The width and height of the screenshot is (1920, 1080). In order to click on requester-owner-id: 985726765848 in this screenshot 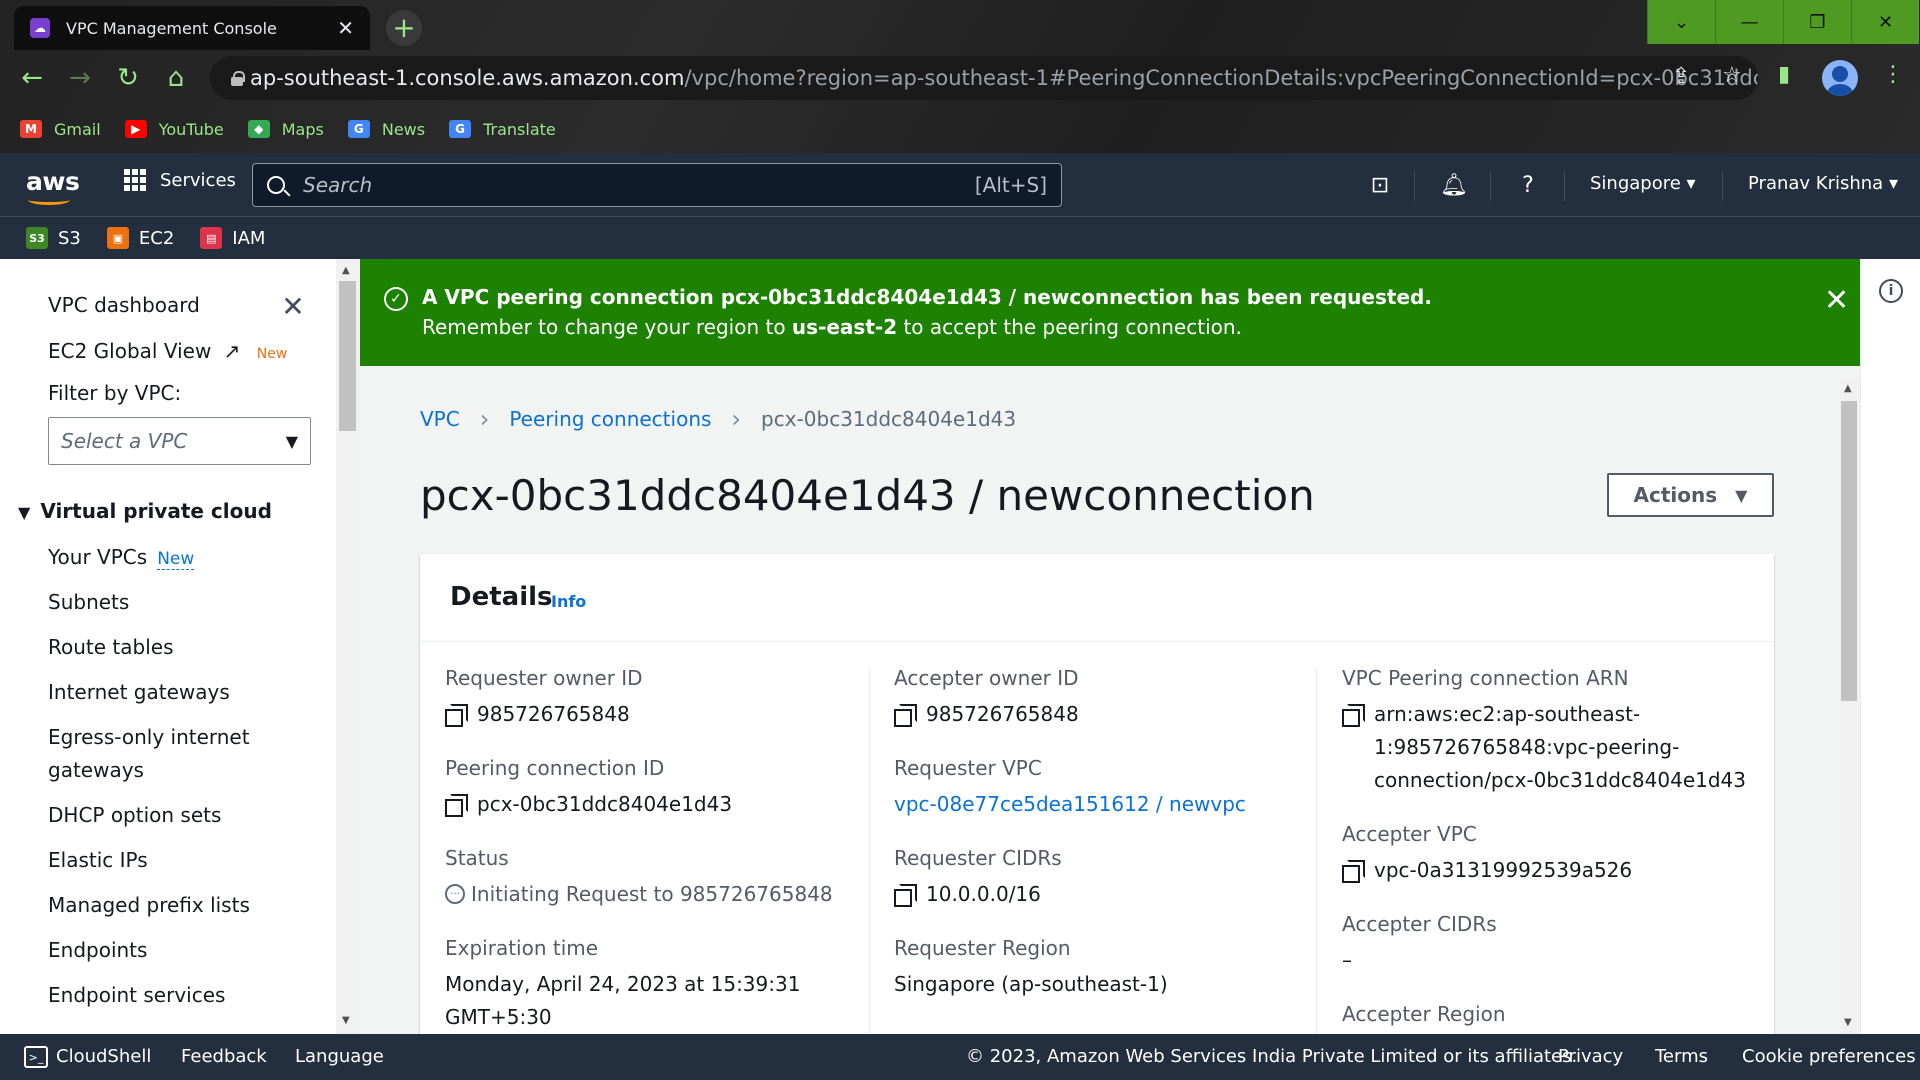, I will do `click(553, 714)`.